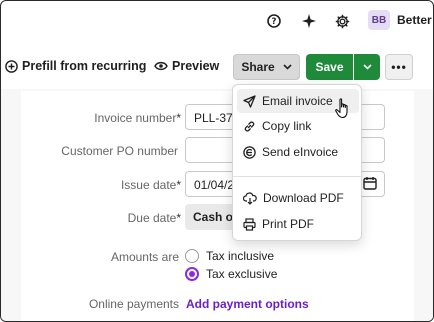 The image size is (434, 322). I want to click on prefill-recurring-button: Prefill from recurring, so click(75, 66).